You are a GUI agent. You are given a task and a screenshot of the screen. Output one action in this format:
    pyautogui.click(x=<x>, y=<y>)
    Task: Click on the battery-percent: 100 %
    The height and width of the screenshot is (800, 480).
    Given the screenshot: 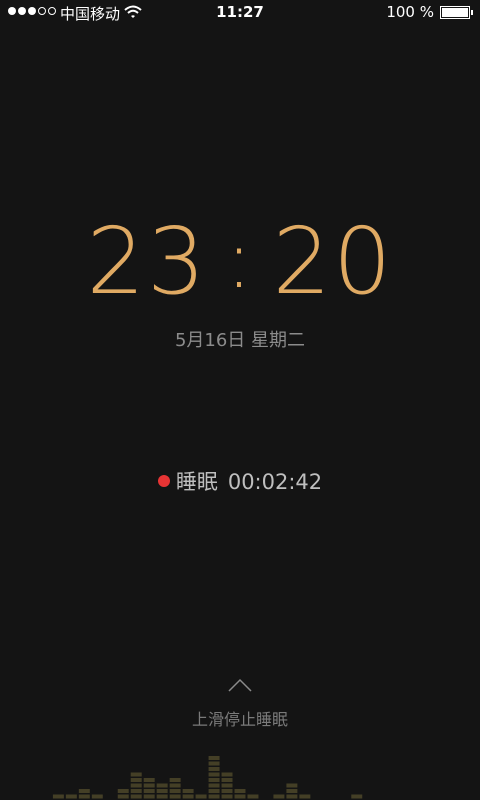 What is the action you would take?
    pyautogui.click(x=410, y=12)
    